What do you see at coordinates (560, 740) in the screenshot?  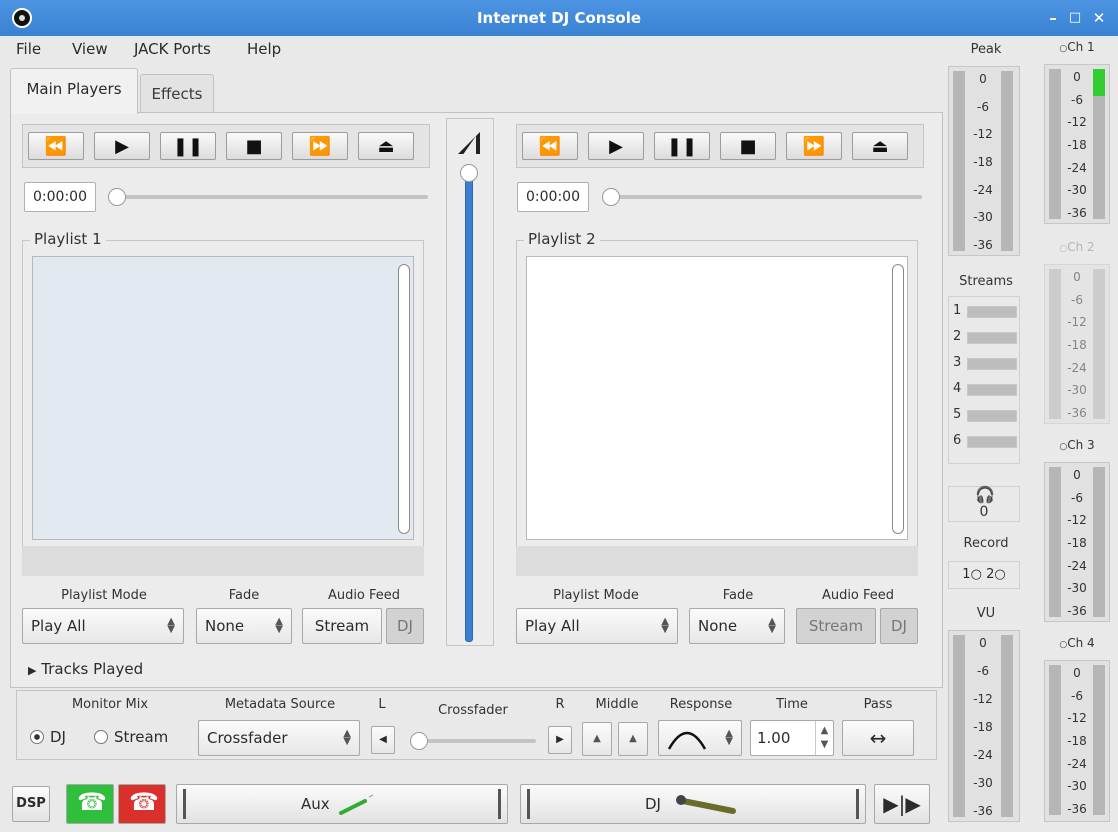 I see `crossfader-right-button: ▶` at bounding box center [560, 740].